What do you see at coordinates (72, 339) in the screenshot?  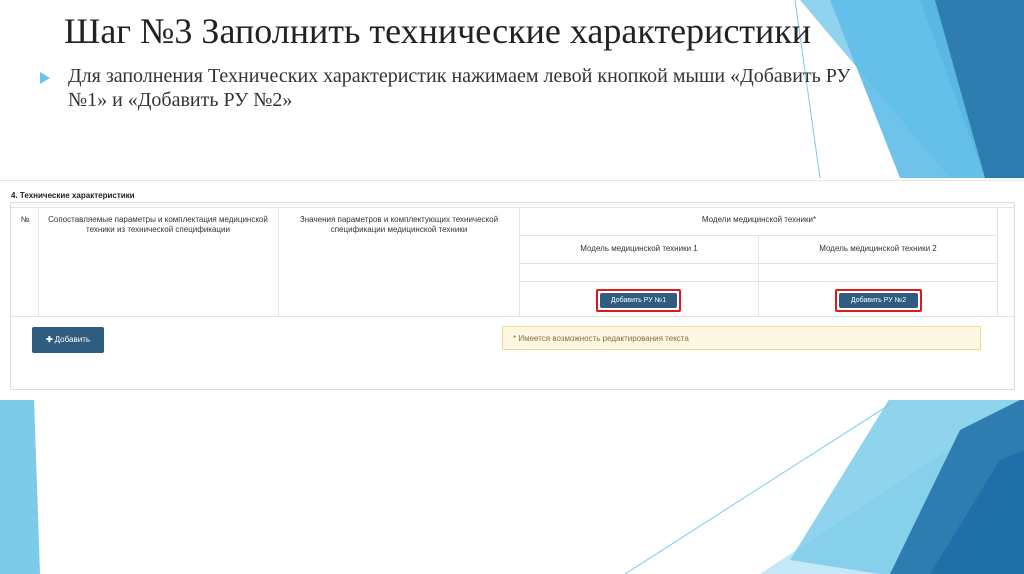 I see `add-button-label: Добавить` at bounding box center [72, 339].